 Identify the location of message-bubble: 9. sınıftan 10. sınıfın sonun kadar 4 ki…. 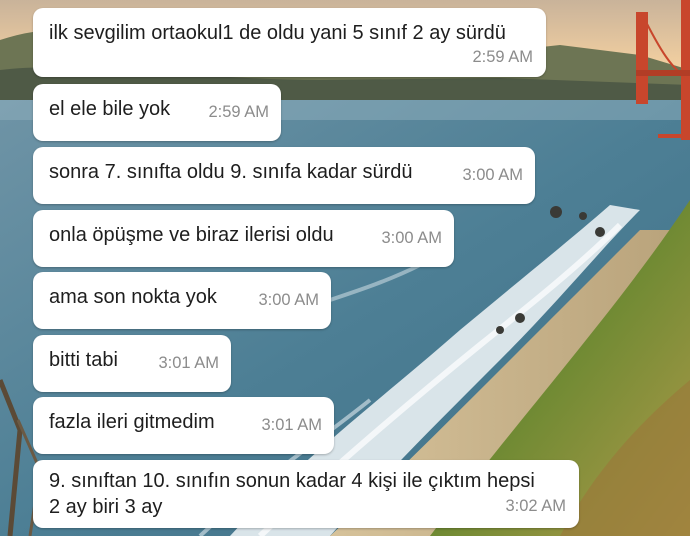
(306, 494).